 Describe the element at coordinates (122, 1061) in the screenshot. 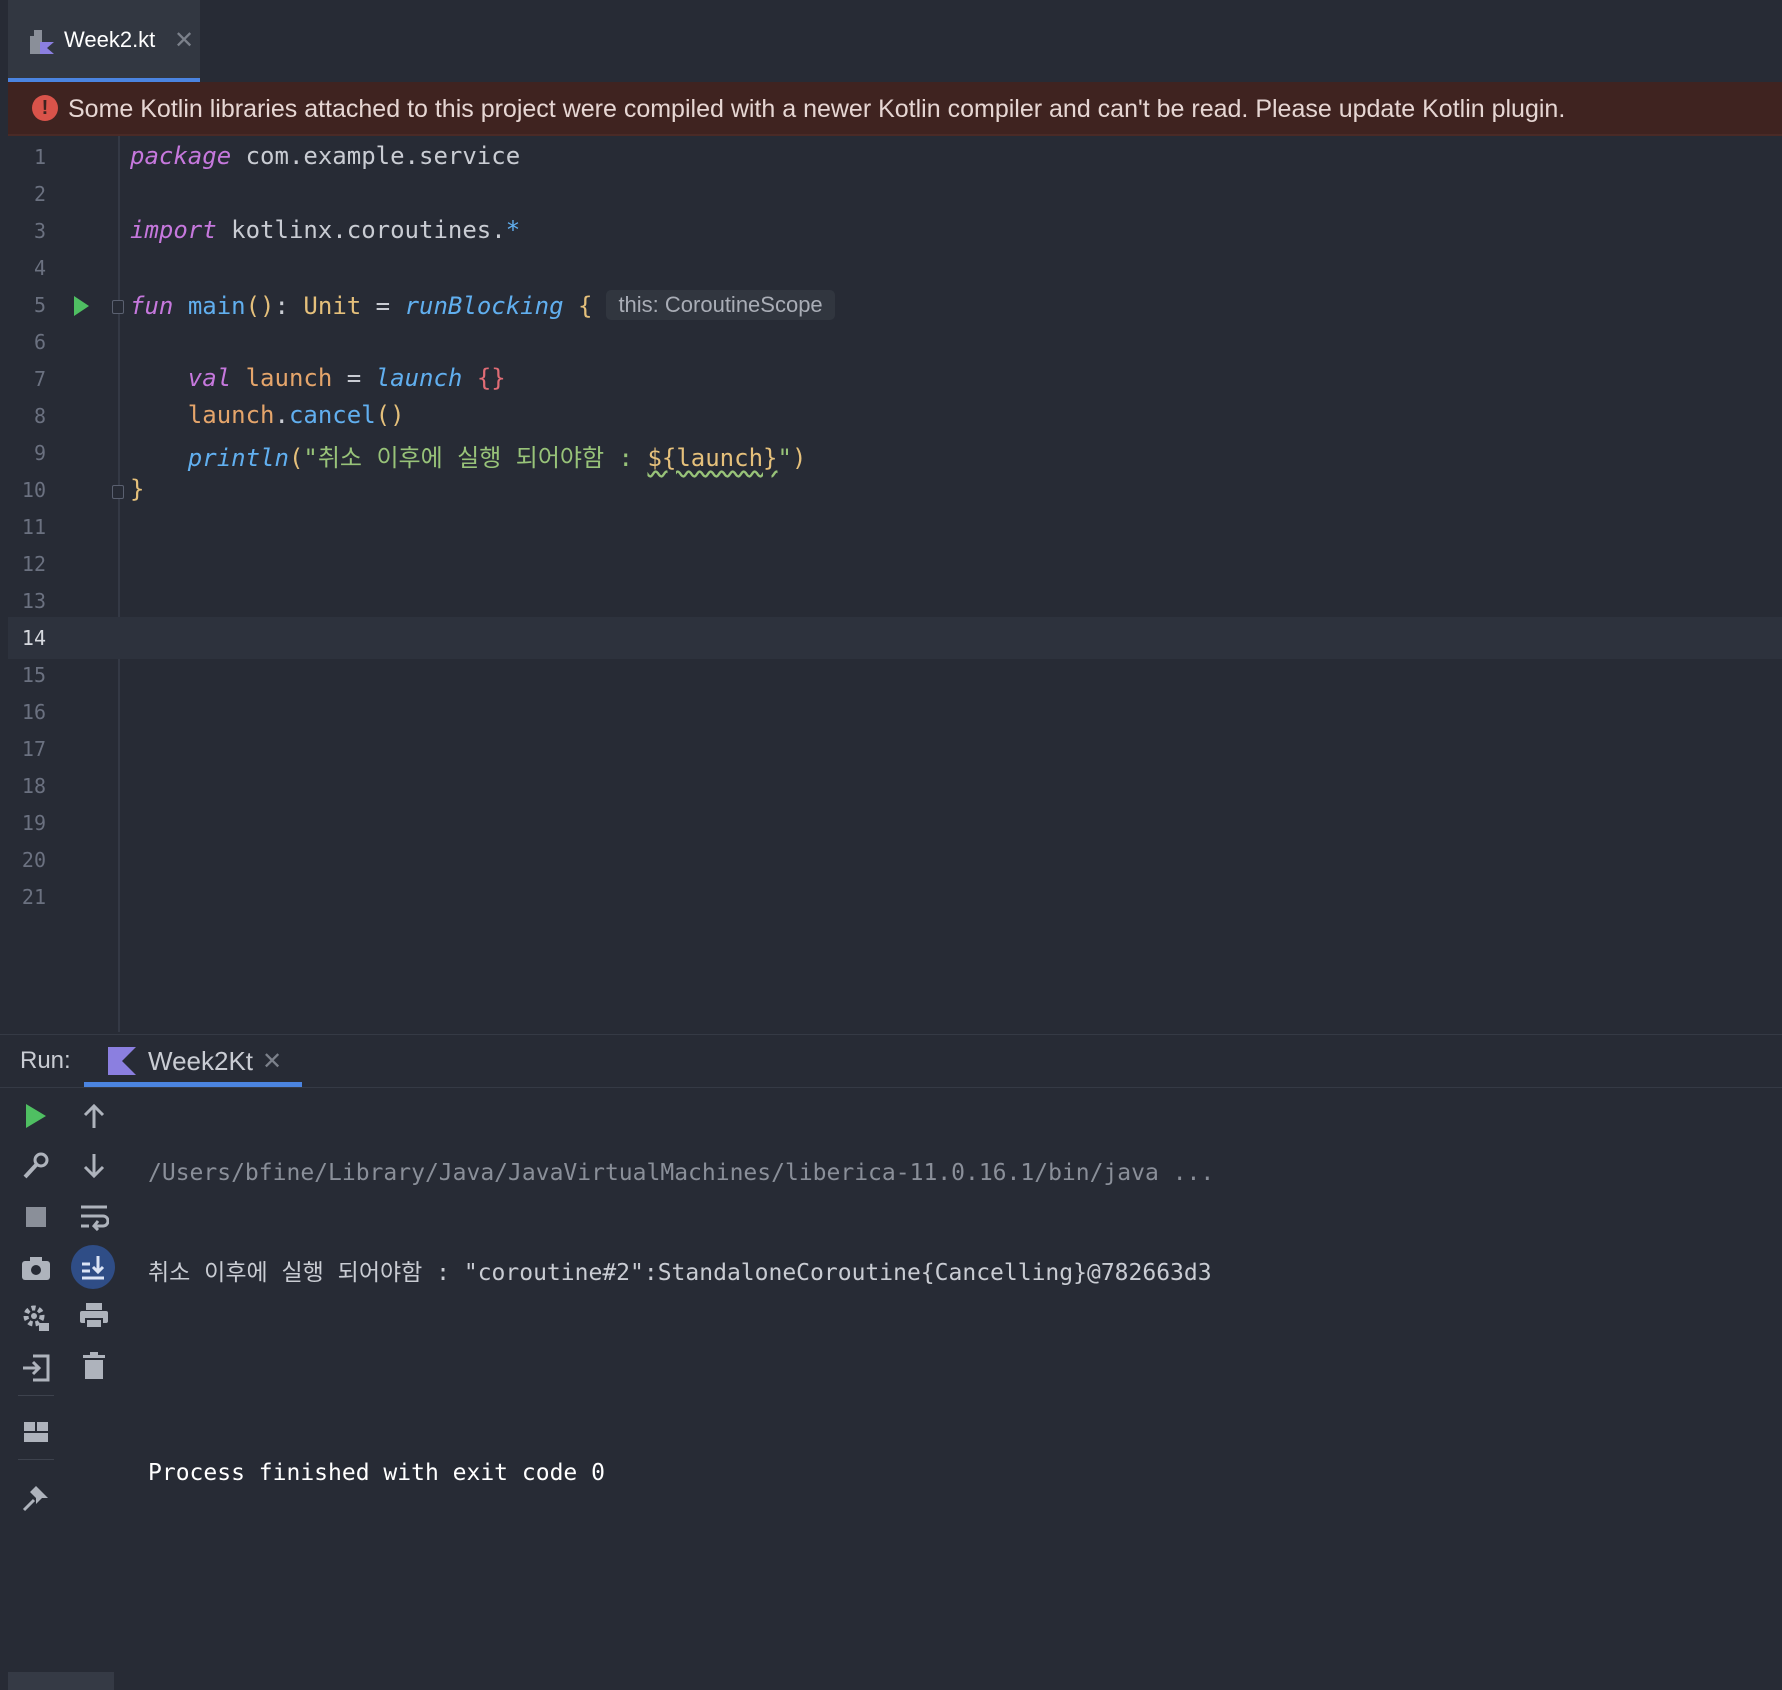

I see `kotlin-icon` at that location.